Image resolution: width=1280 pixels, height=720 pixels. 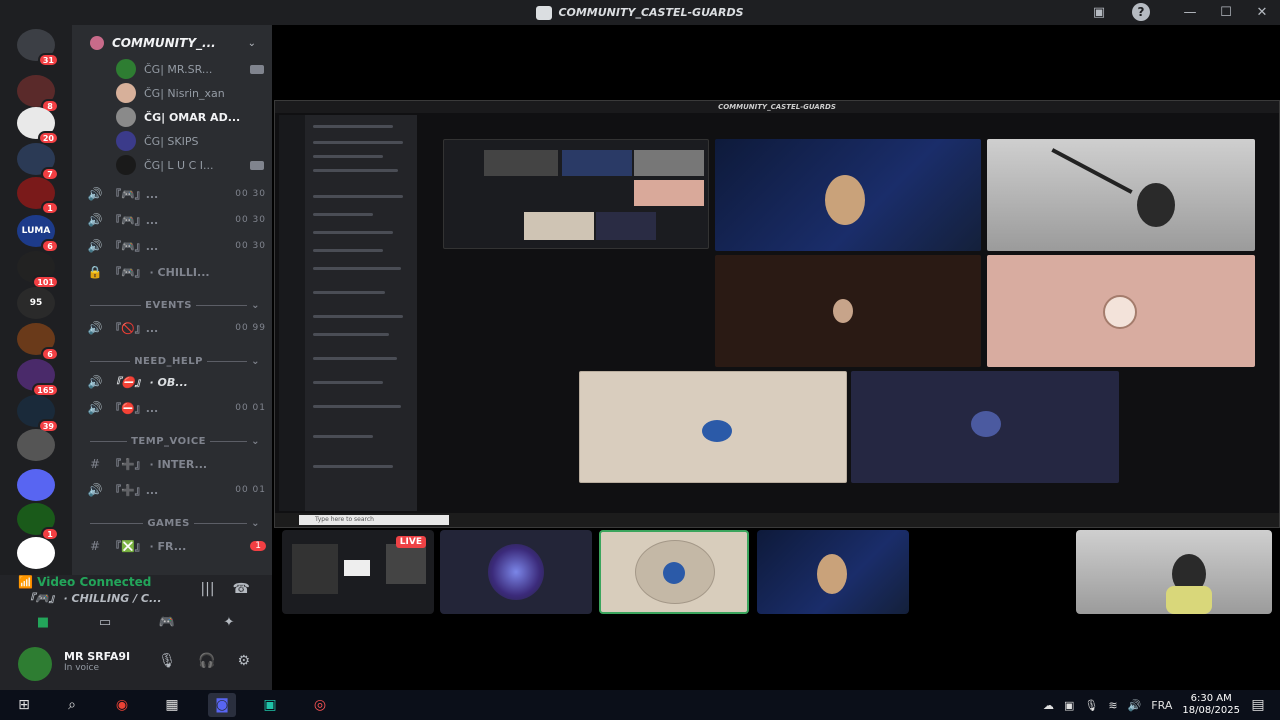 I want to click on noise-suppression-icon: |||, so click(x=207, y=589).